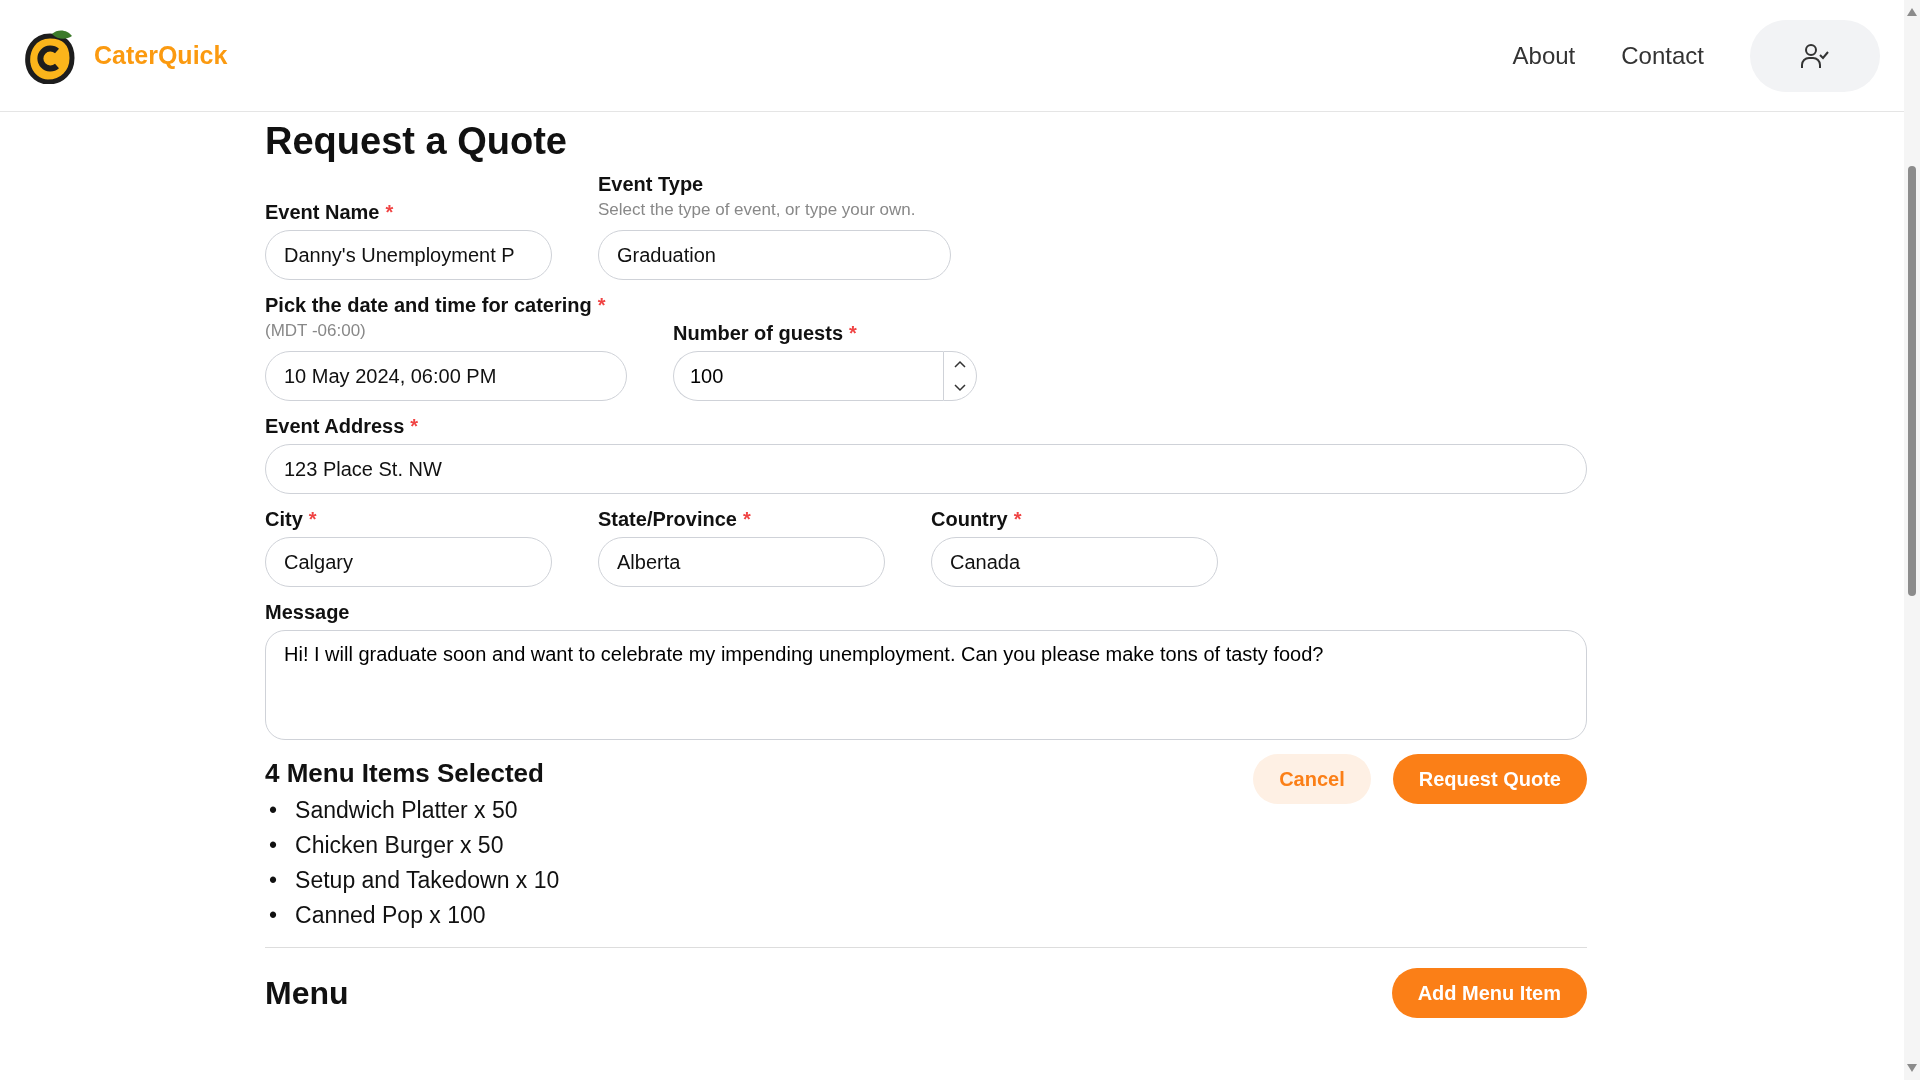 Image resolution: width=1920 pixels, height=1080 pixels. What do you see at coordinates (1815, 55) in the screenshot?
I see `user-check-icon` at bounding box center [1815, 55].